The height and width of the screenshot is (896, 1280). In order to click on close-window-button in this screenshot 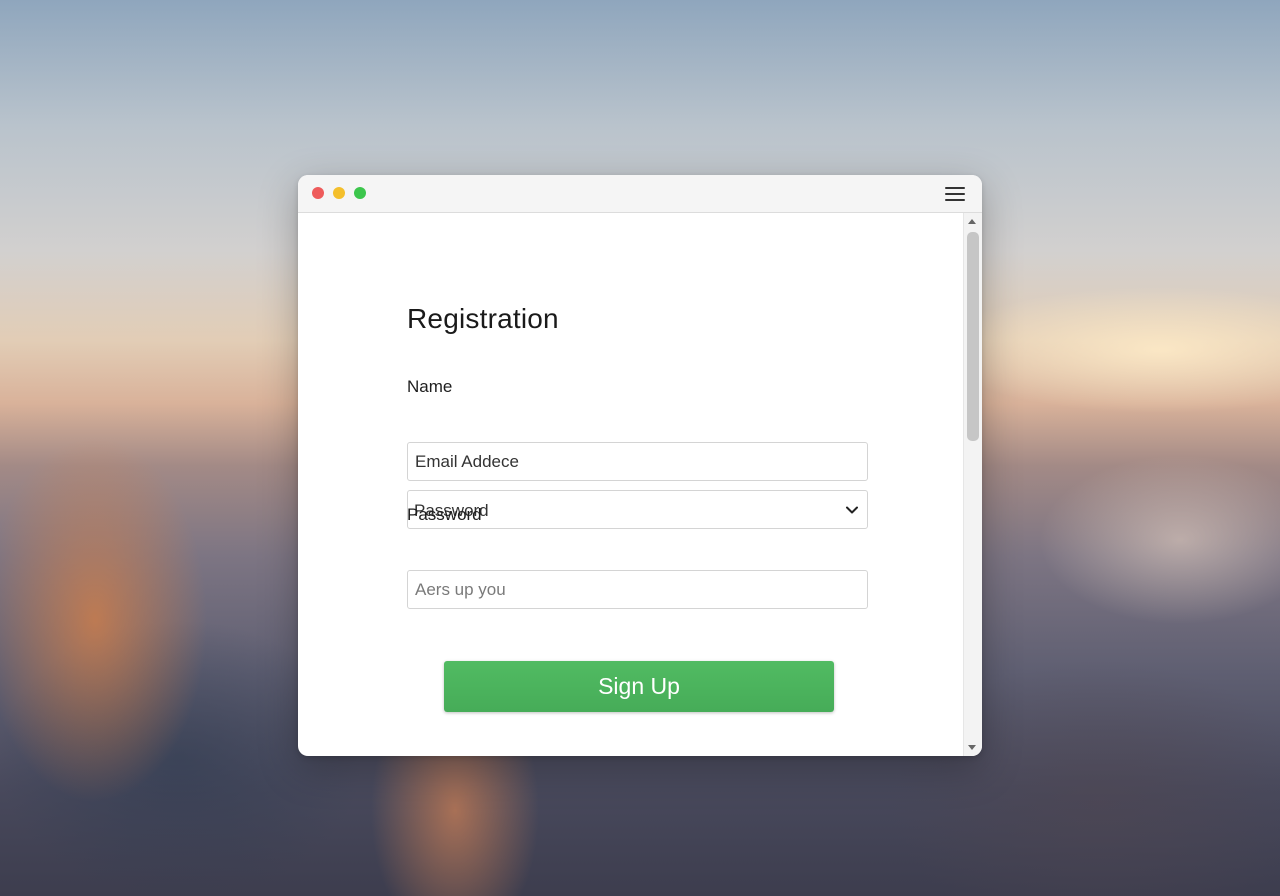, I will do `click(318, 193)`.